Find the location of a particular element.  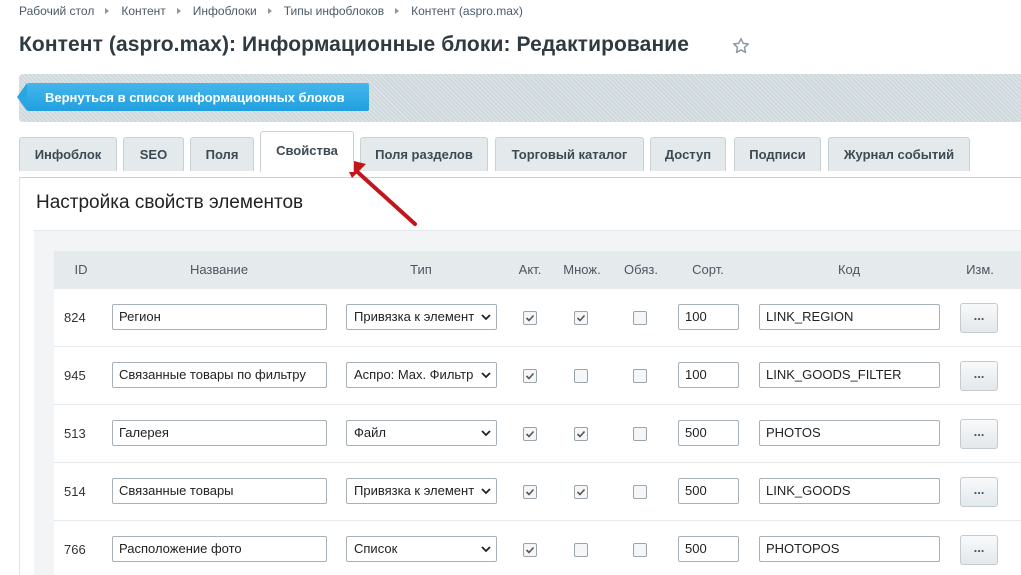

property-type-value: Список is located at coordinates (376, 548).